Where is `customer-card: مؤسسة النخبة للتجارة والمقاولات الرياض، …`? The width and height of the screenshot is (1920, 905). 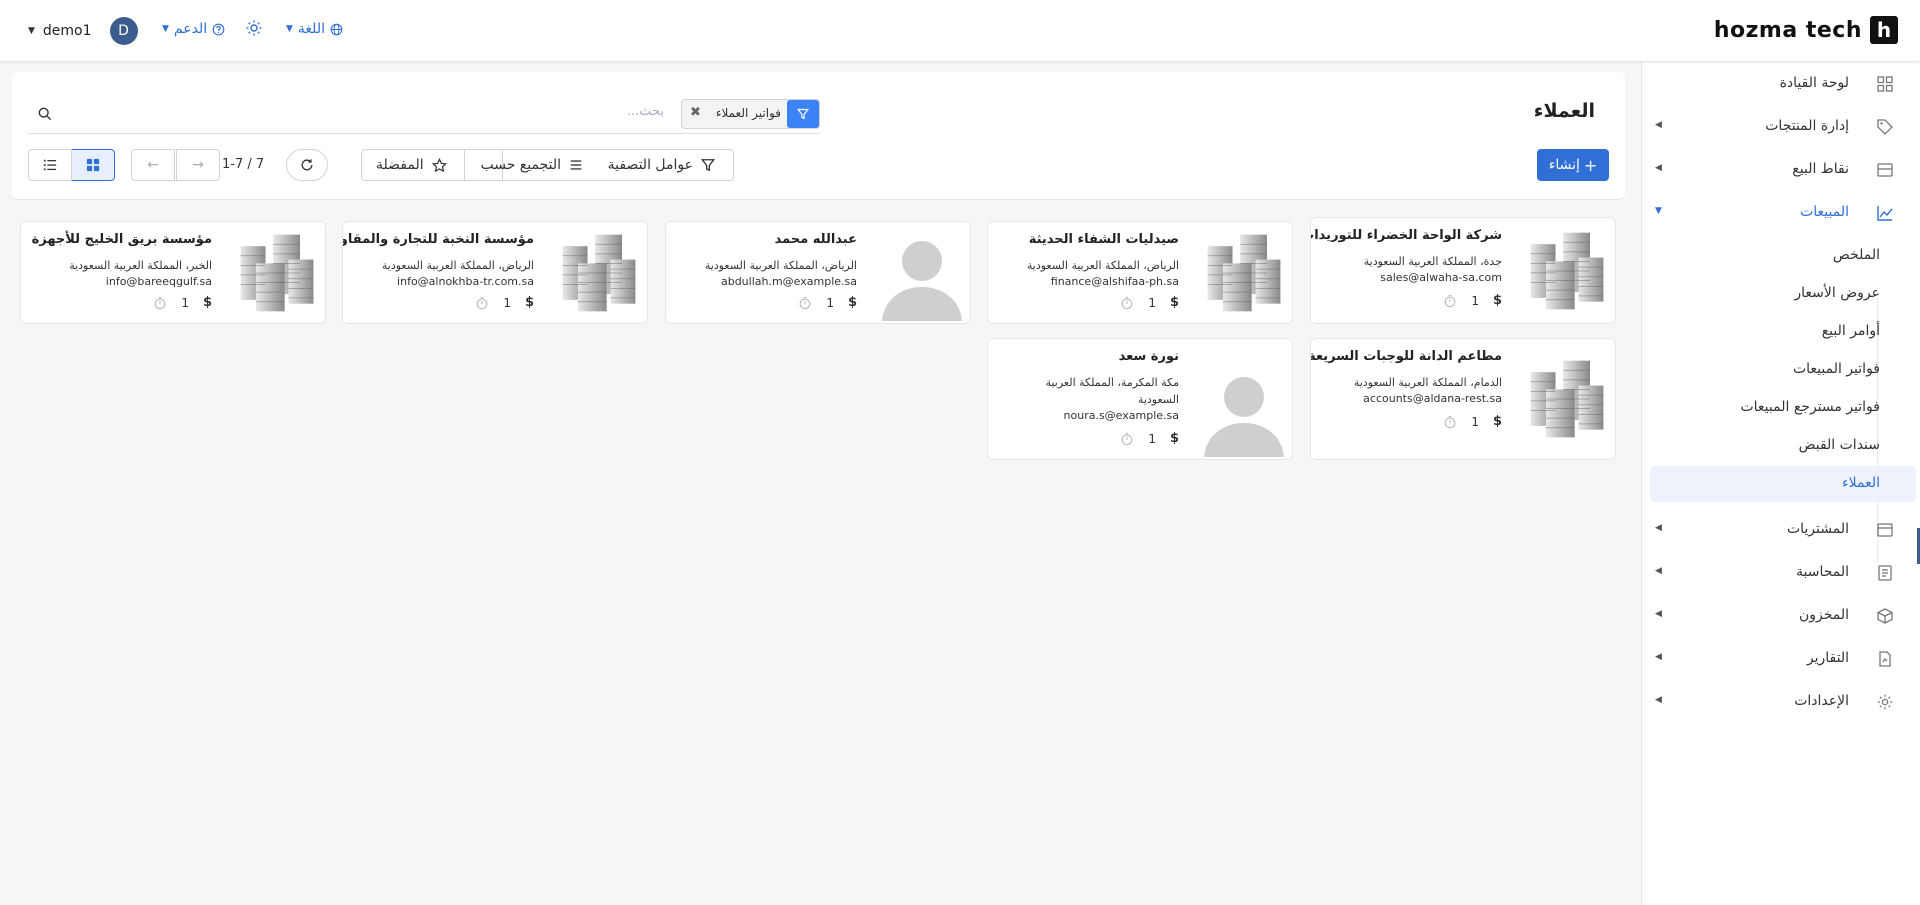
customer-card: مؤسسة النخبة للتجارة والمقاولات الرياض، … is located at coordinates (495, 272).